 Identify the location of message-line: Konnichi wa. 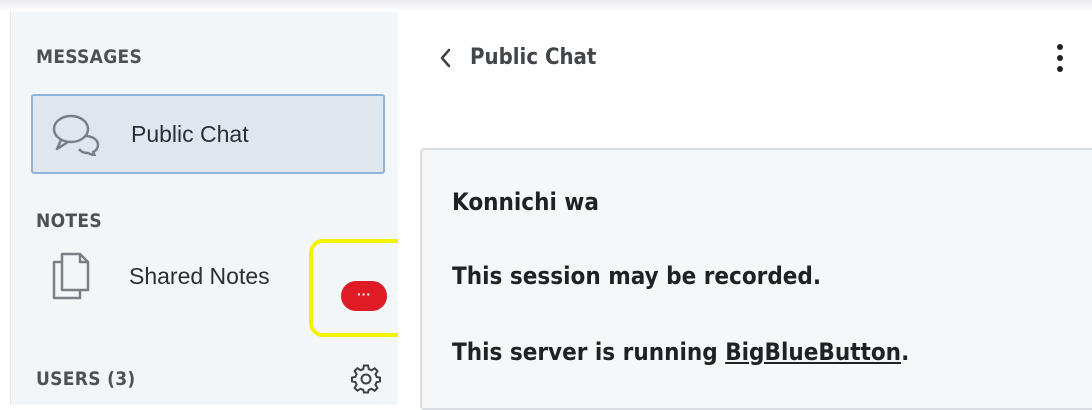
(525, 202).